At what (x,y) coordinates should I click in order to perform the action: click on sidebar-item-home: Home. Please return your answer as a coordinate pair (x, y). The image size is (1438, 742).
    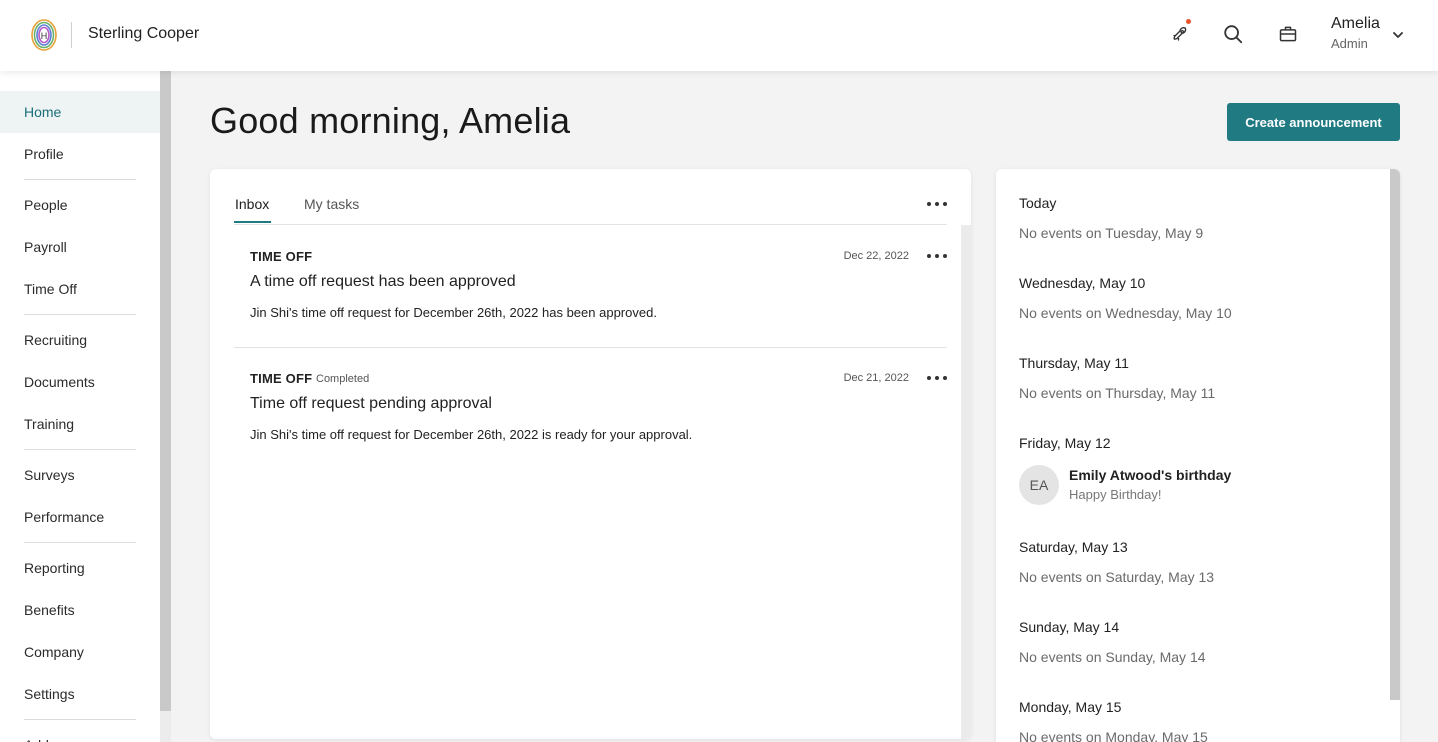
    Looking at the image, I should click on (80, 112).